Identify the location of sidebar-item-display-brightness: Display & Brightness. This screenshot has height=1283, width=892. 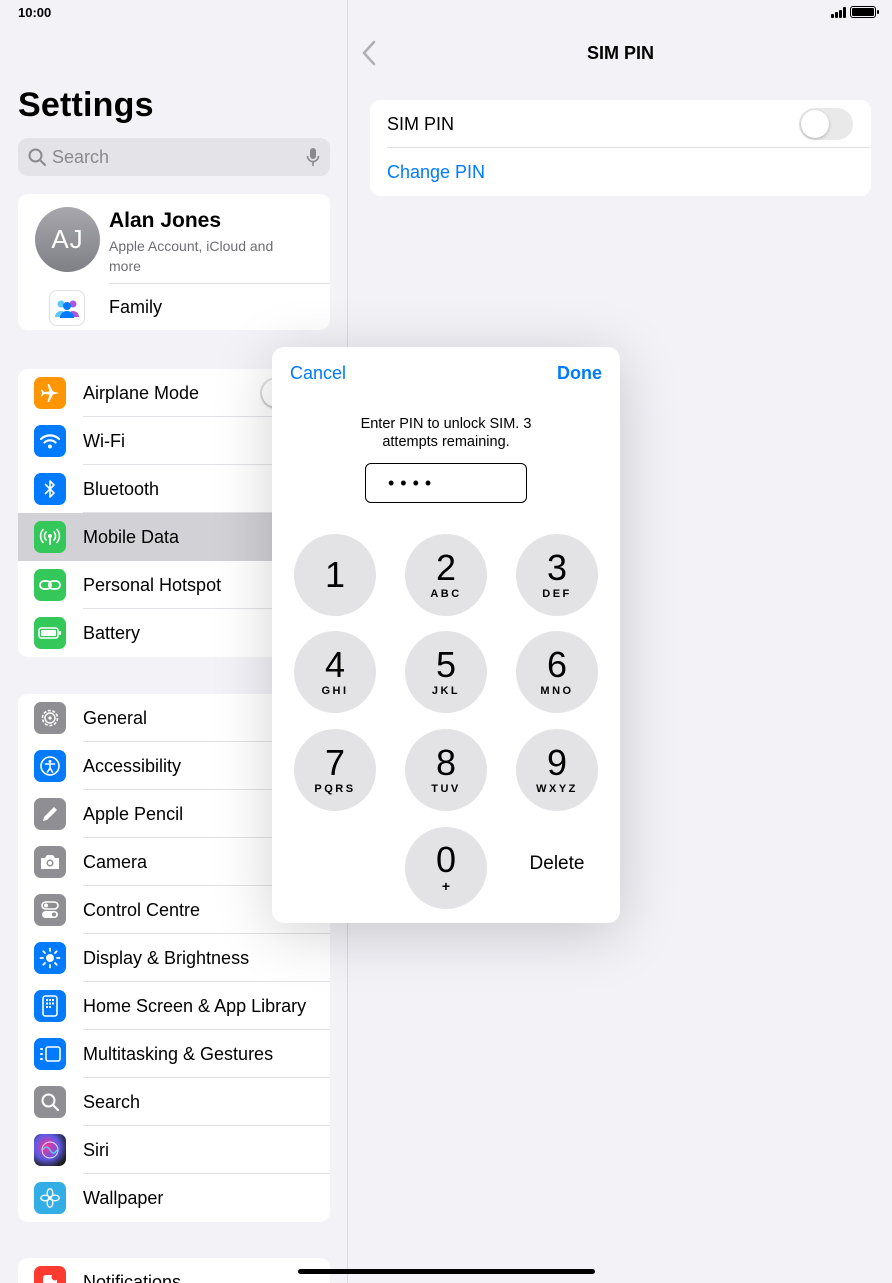
(174, 958).